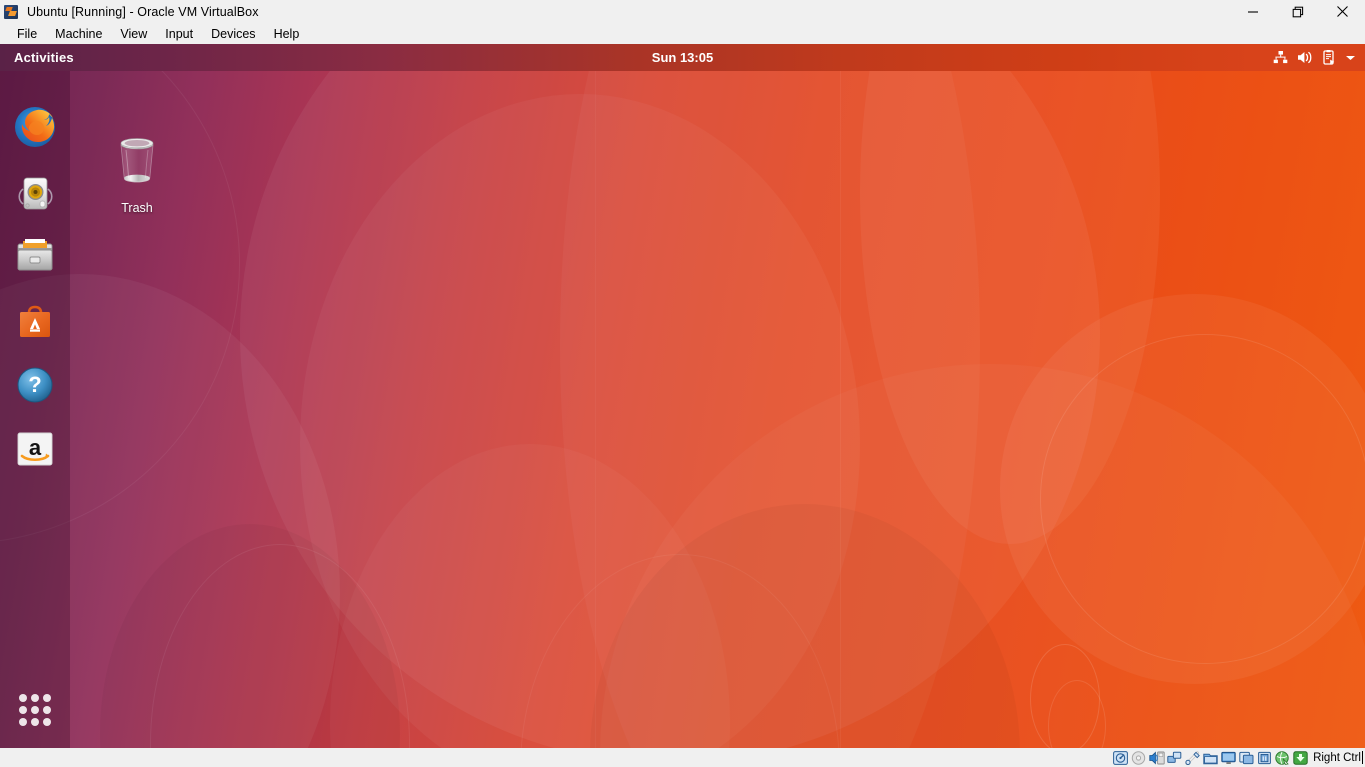 The width and height of the screenshot is (1365, 767). Describe the element at coordinates (1120, 758) in the screenshot. I see `status-hard-disks` at that location.